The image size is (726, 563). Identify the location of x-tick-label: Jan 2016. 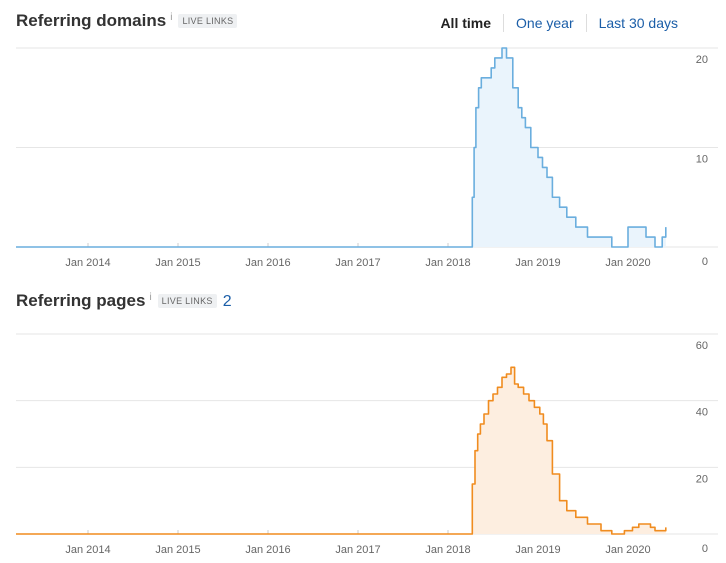
(267, 550).